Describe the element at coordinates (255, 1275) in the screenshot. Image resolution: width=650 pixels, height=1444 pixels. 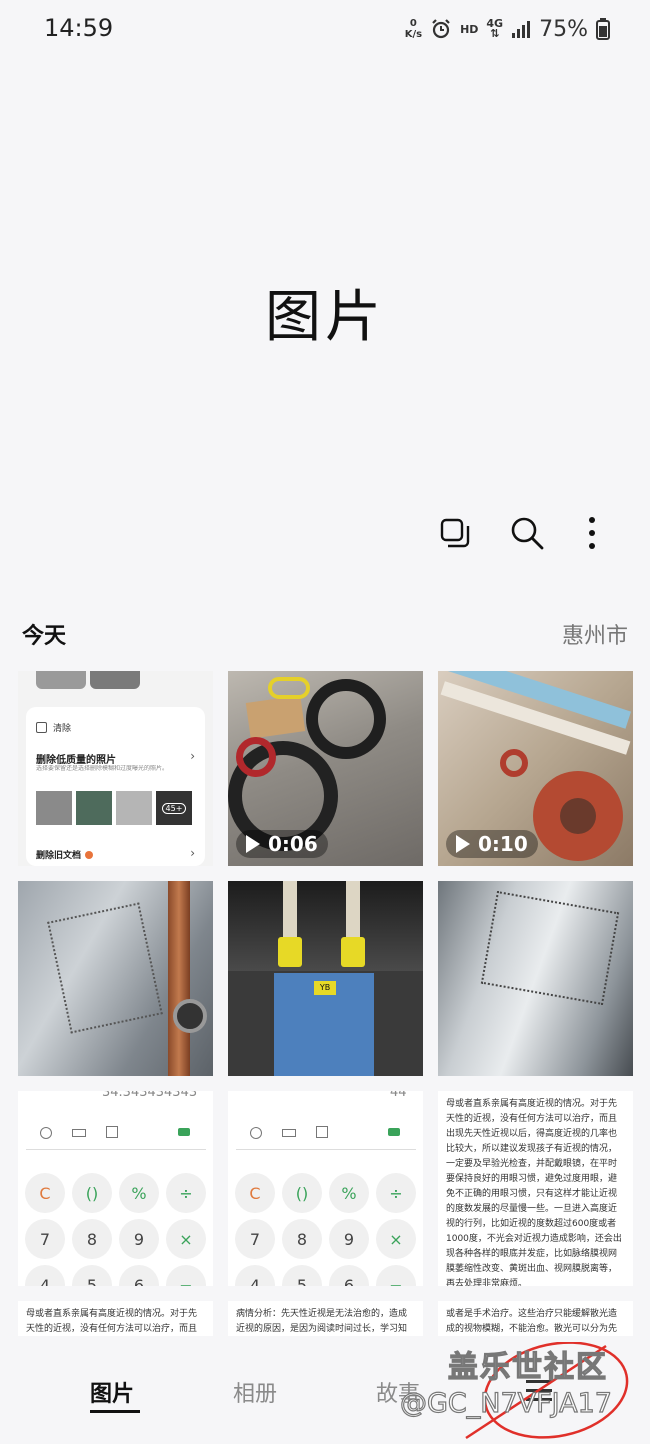
I see `calc-key: 4` at that location.